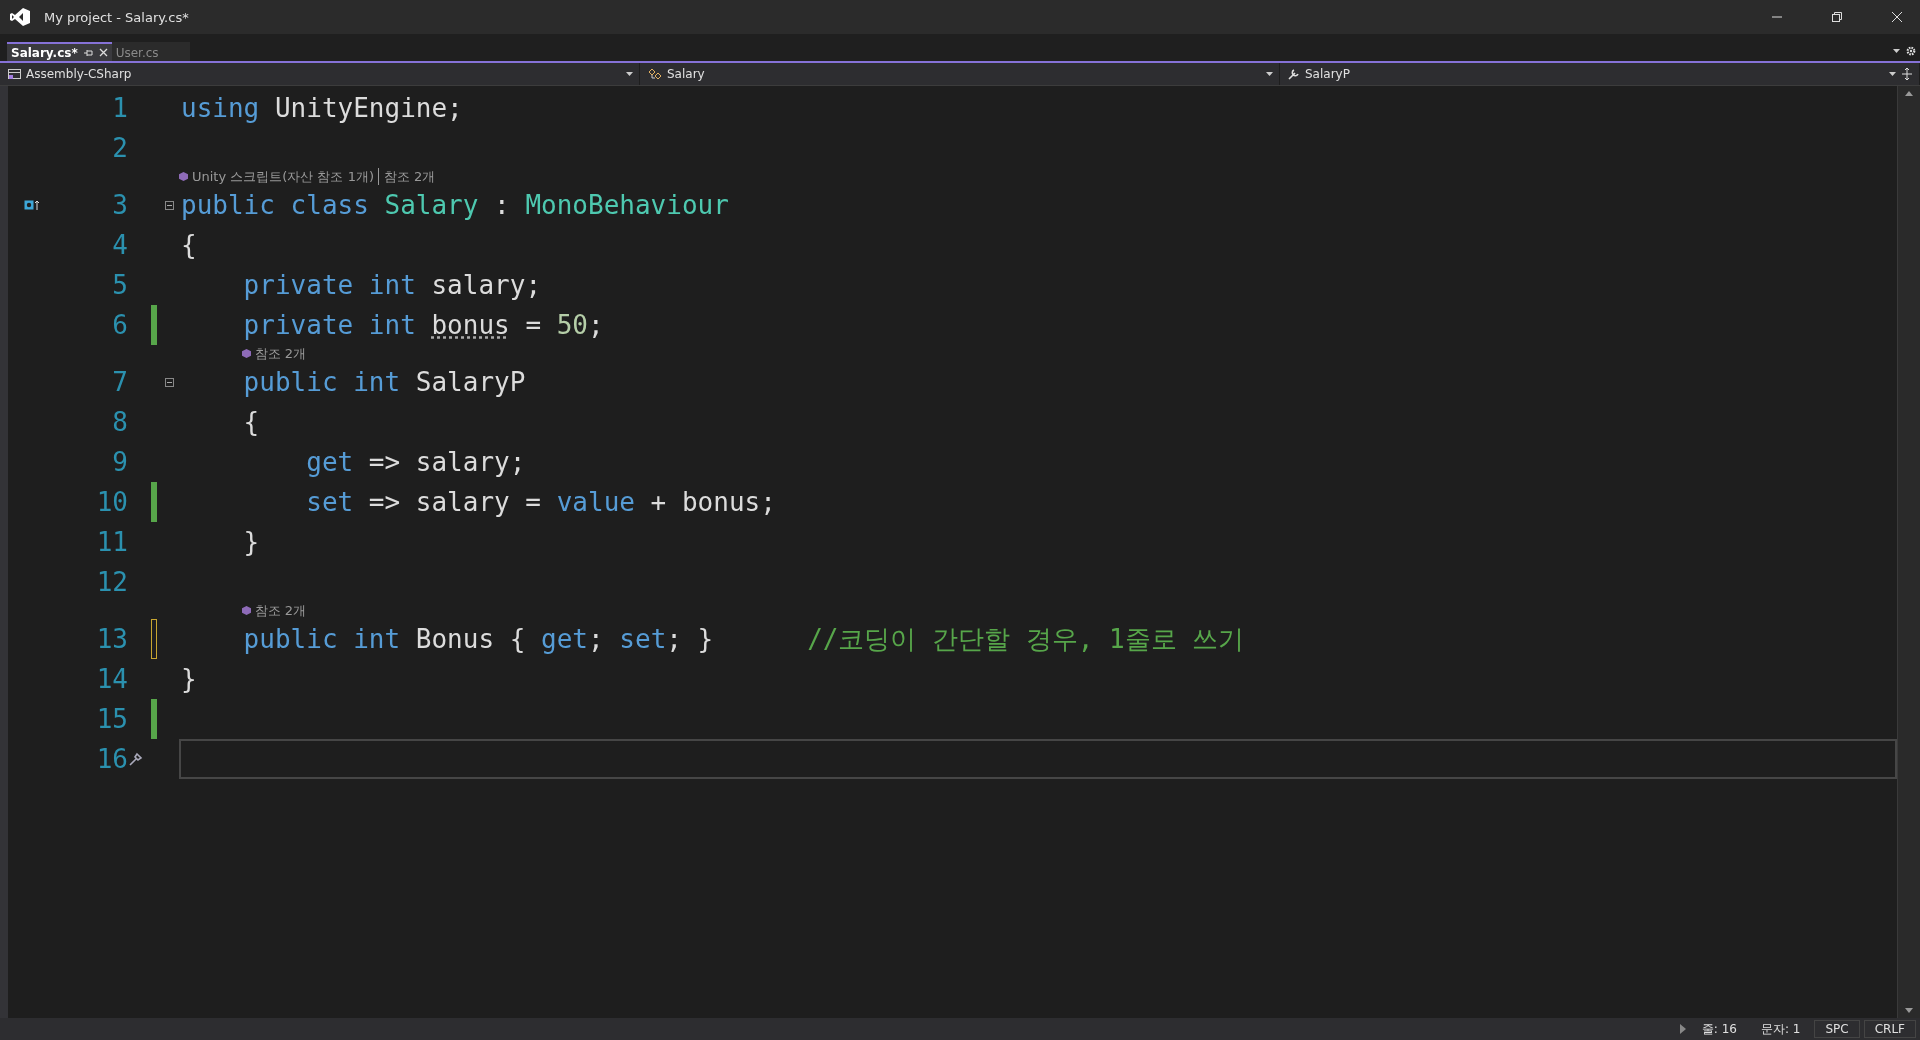 The width and height of the screenshot is (1920, 1040). I want to click on line-indicator: 줄: 16, so click(1719, 1029).